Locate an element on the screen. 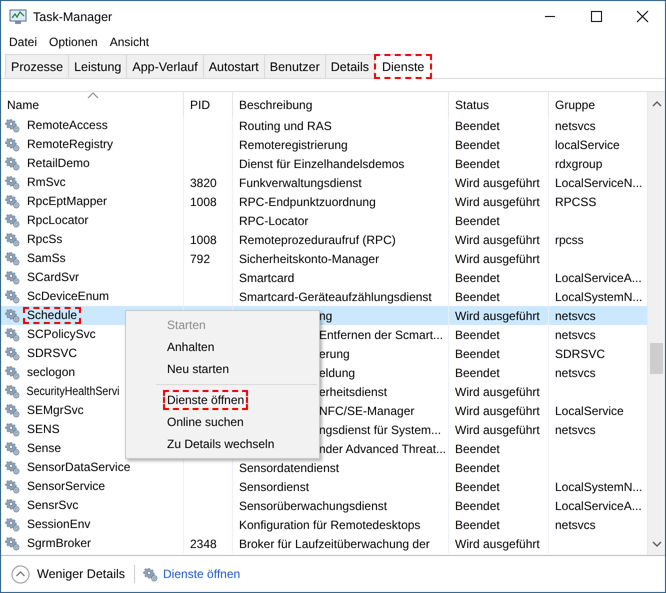 The image size is (666, 593). description-cell: Routing und RAS is located at coordinates (285, 125).